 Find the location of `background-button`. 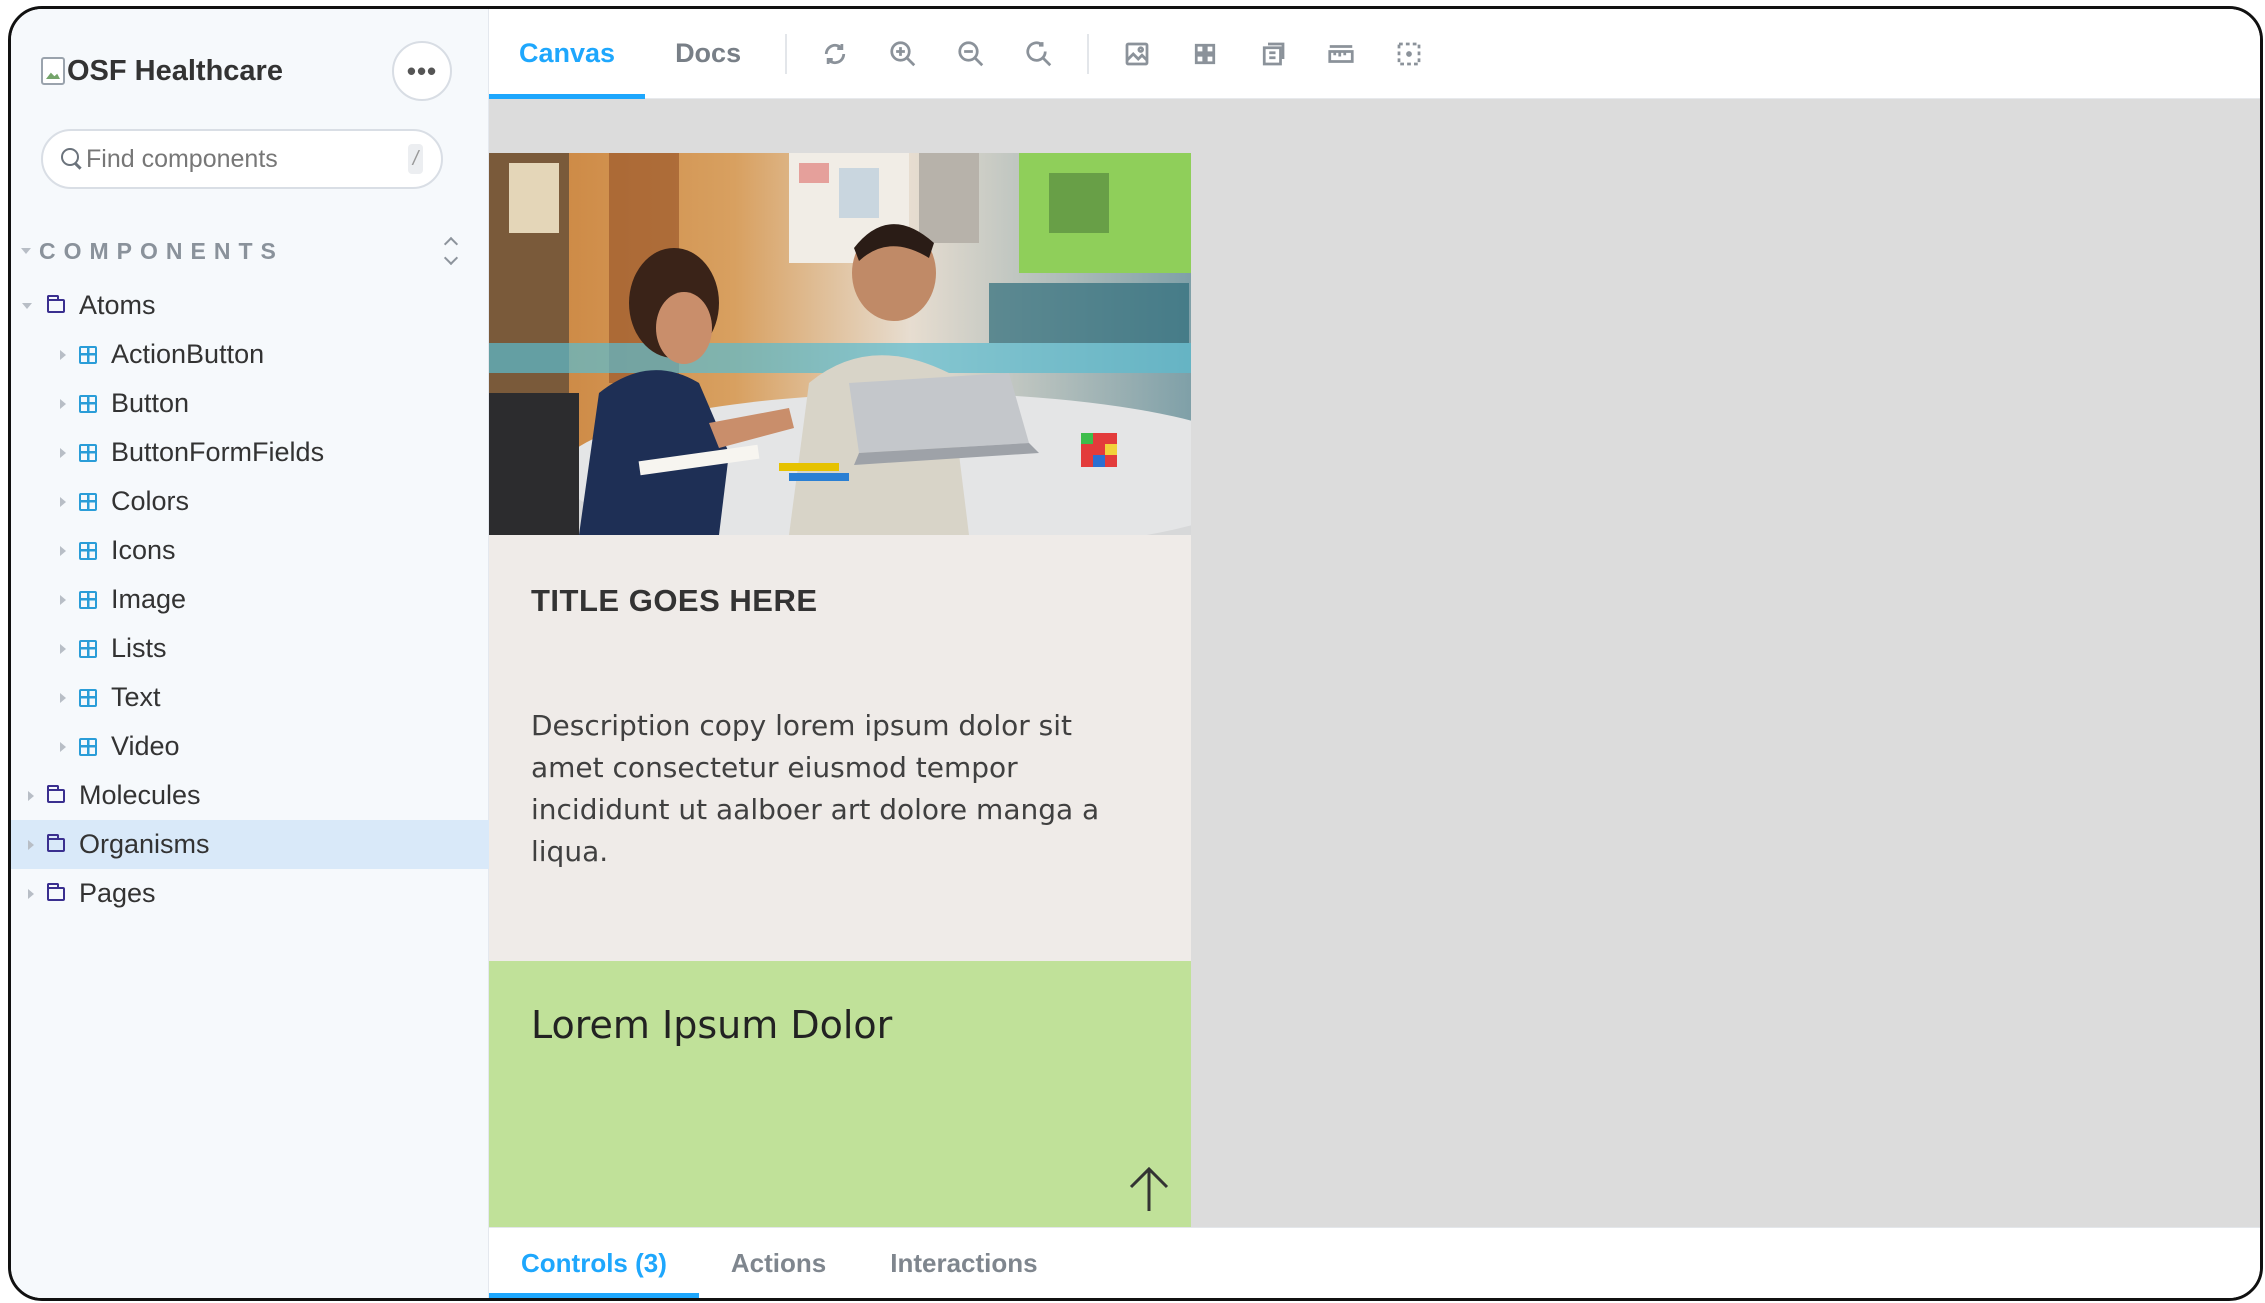

background-button is located at coordinates (1137, 54).